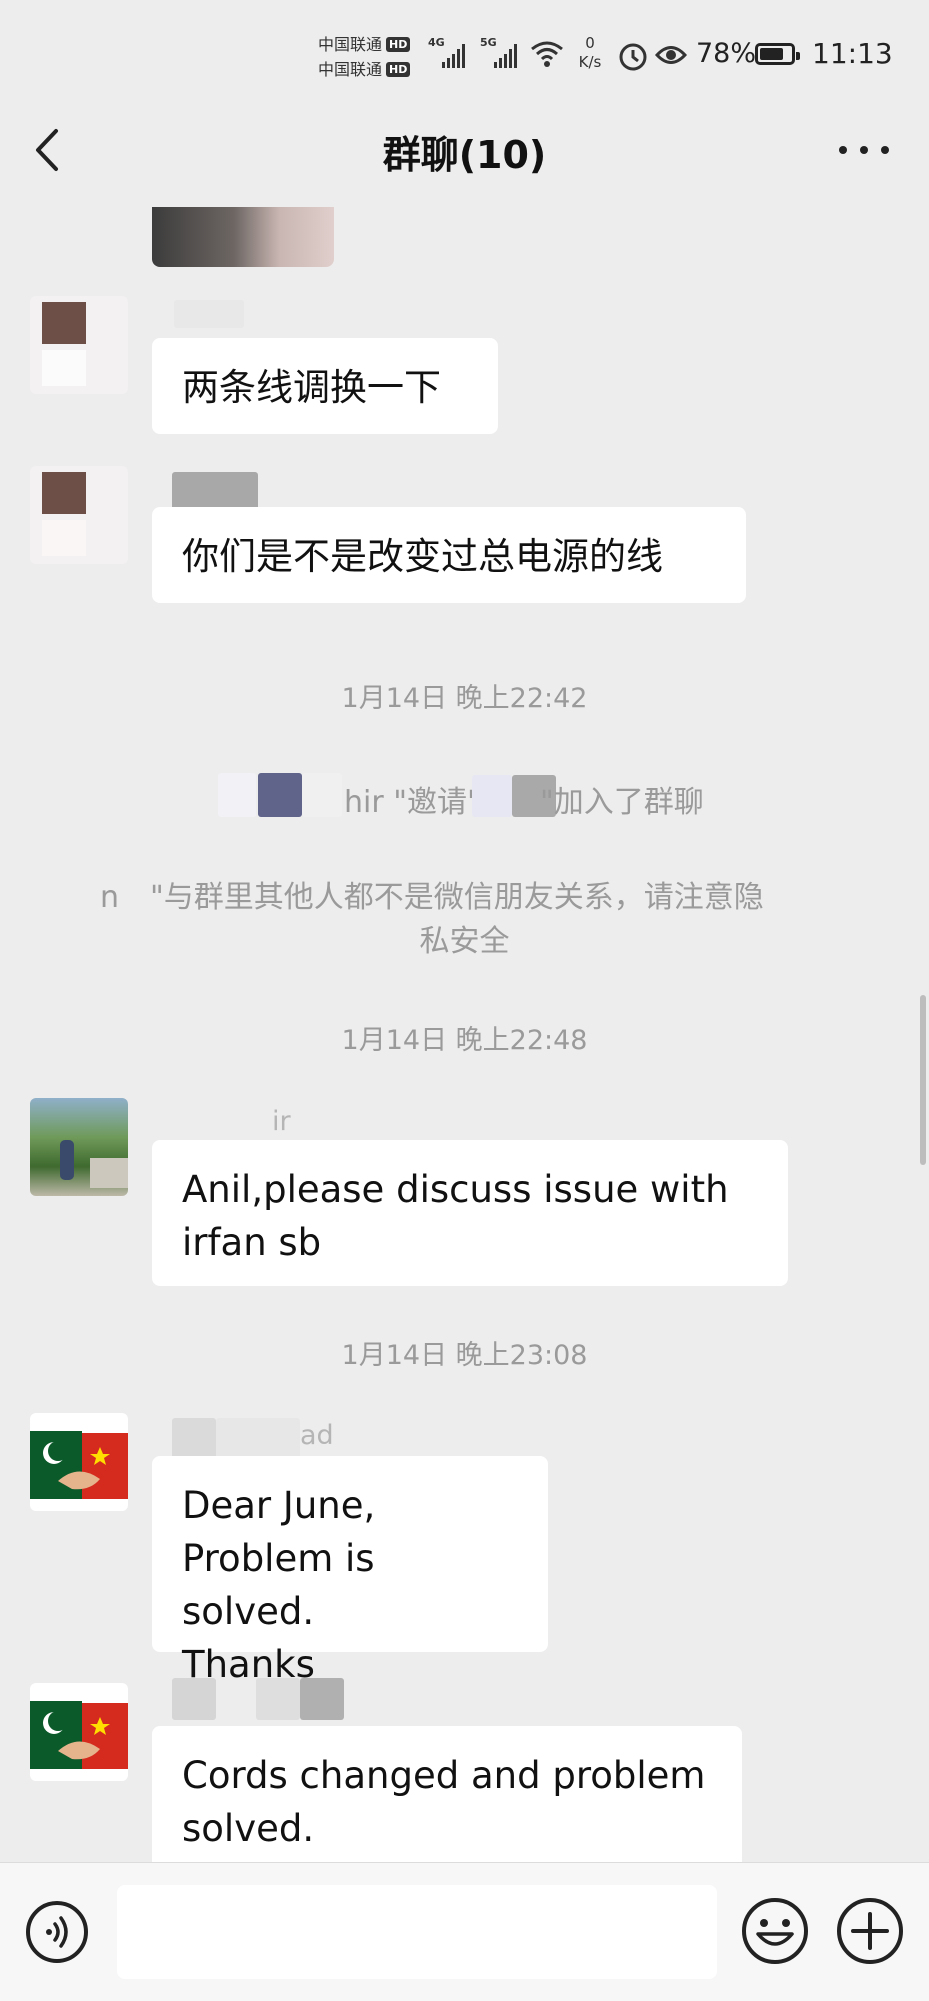 This screenshot has width=929, height=2001. I want to click on input-bar, so click(464, 1931).